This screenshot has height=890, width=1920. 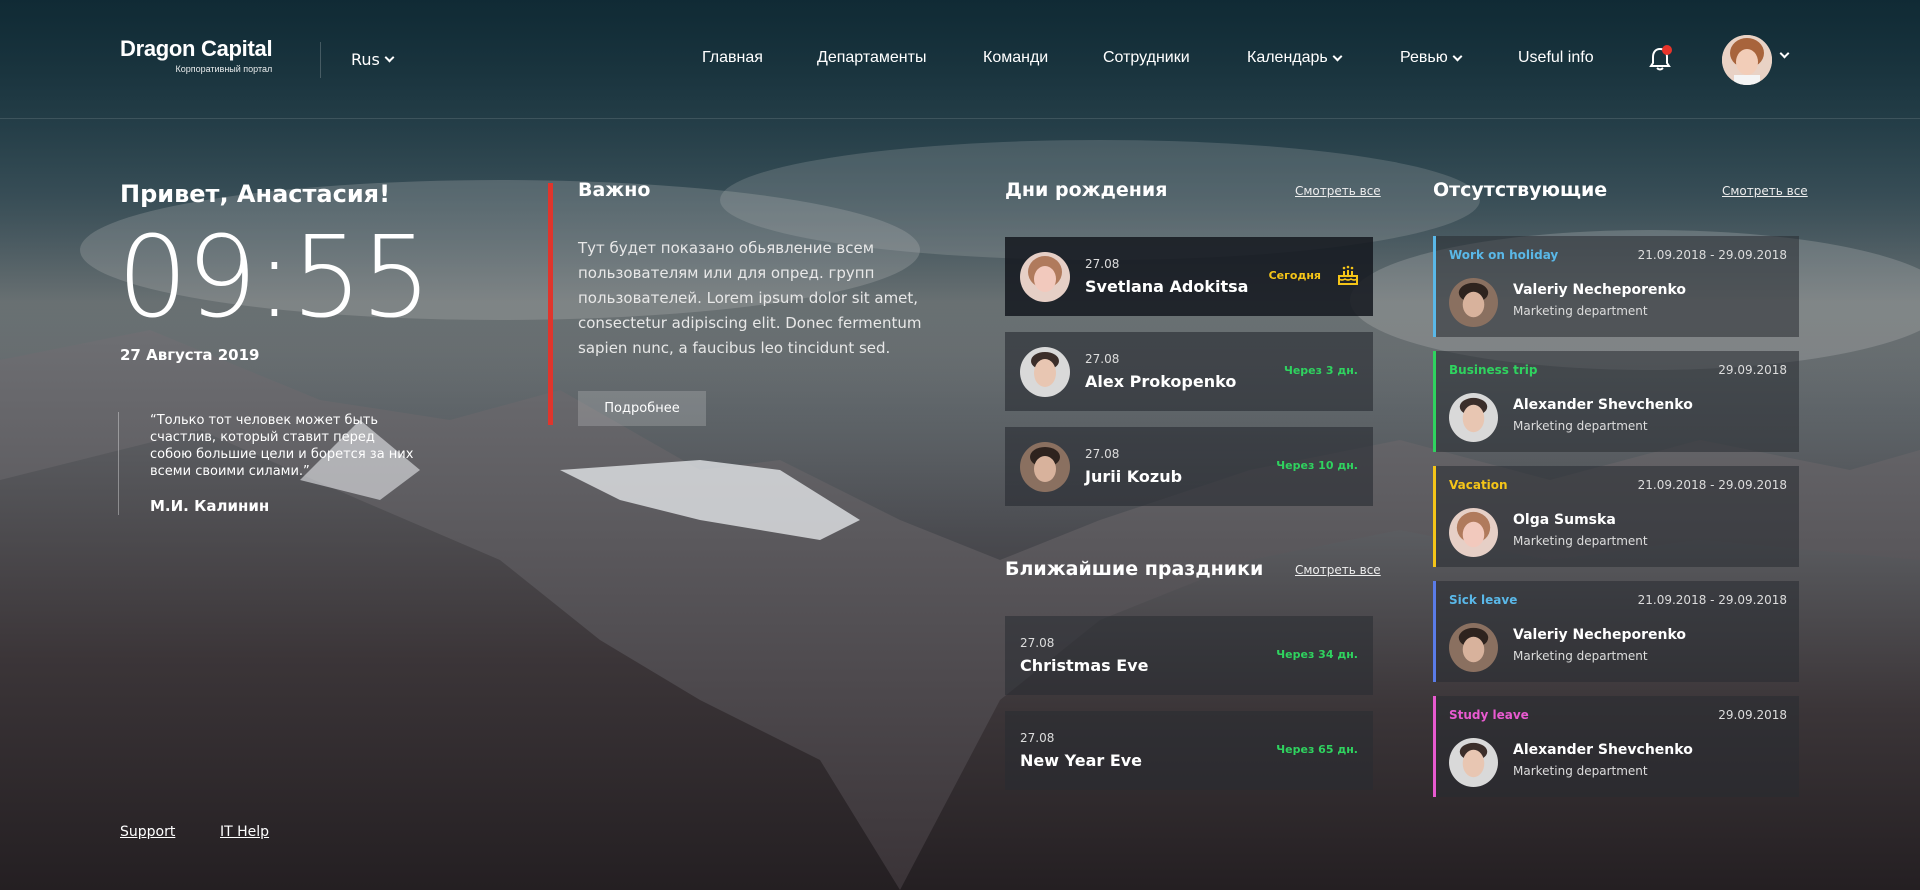 I want to click on dragon-capital-logo: Dragon Capital Корпоративный портал, so click(x=196, y=55).